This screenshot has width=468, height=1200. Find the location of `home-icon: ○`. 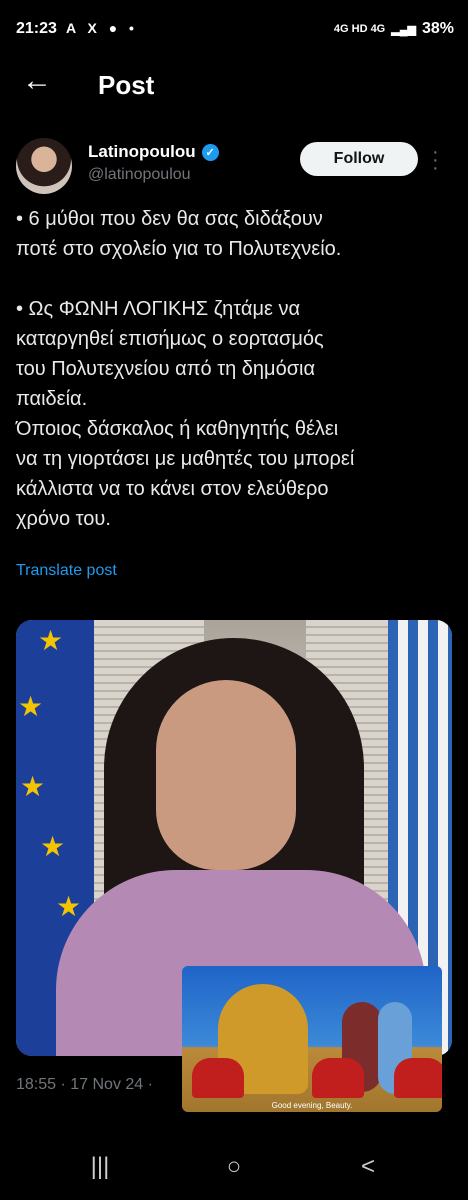

home-icon: ○ is located at coordinates (234, 1167).